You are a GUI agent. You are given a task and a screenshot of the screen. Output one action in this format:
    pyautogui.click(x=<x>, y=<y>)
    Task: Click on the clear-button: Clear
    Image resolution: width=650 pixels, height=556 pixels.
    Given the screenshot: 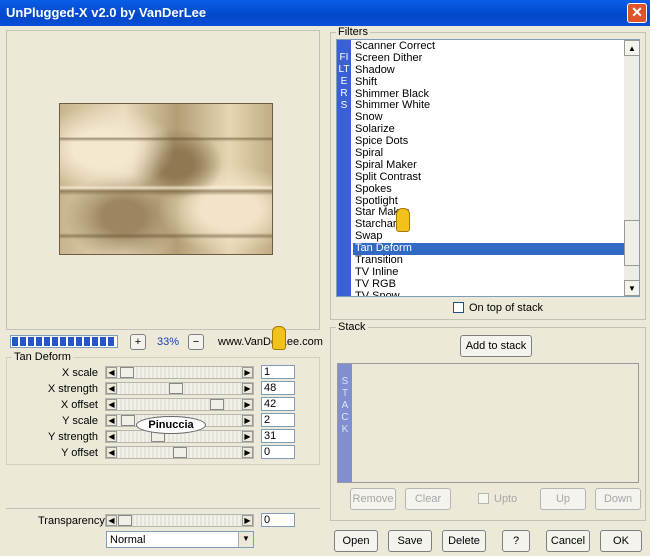 What is the action you would take?
    pyautogui.click(x=428, y=499)
    